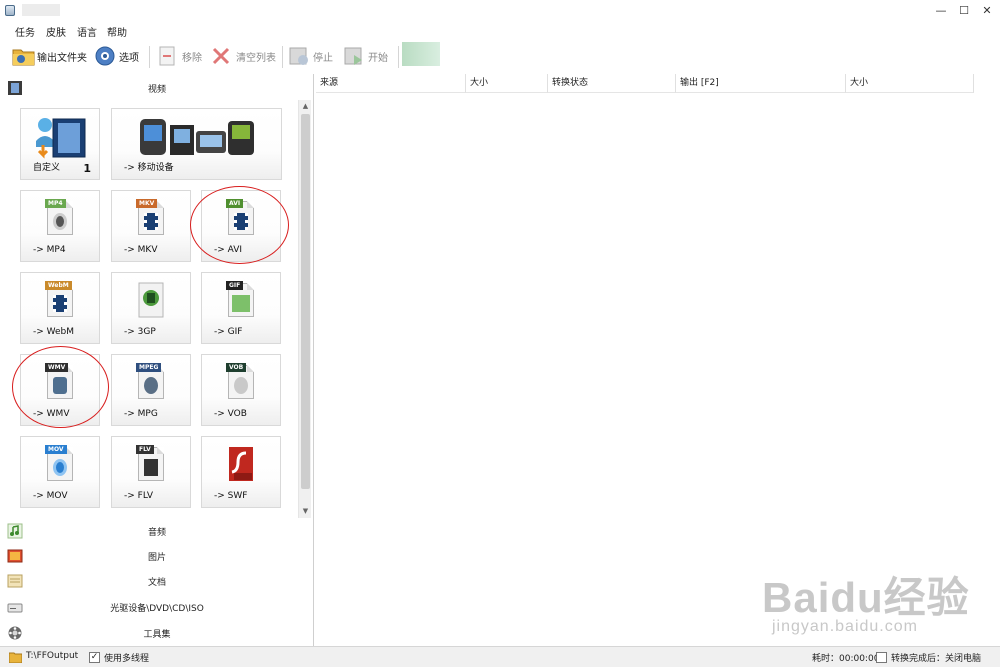  I want to click on format-grid-scrollbar: ▲ ▼, so click(304, 309).